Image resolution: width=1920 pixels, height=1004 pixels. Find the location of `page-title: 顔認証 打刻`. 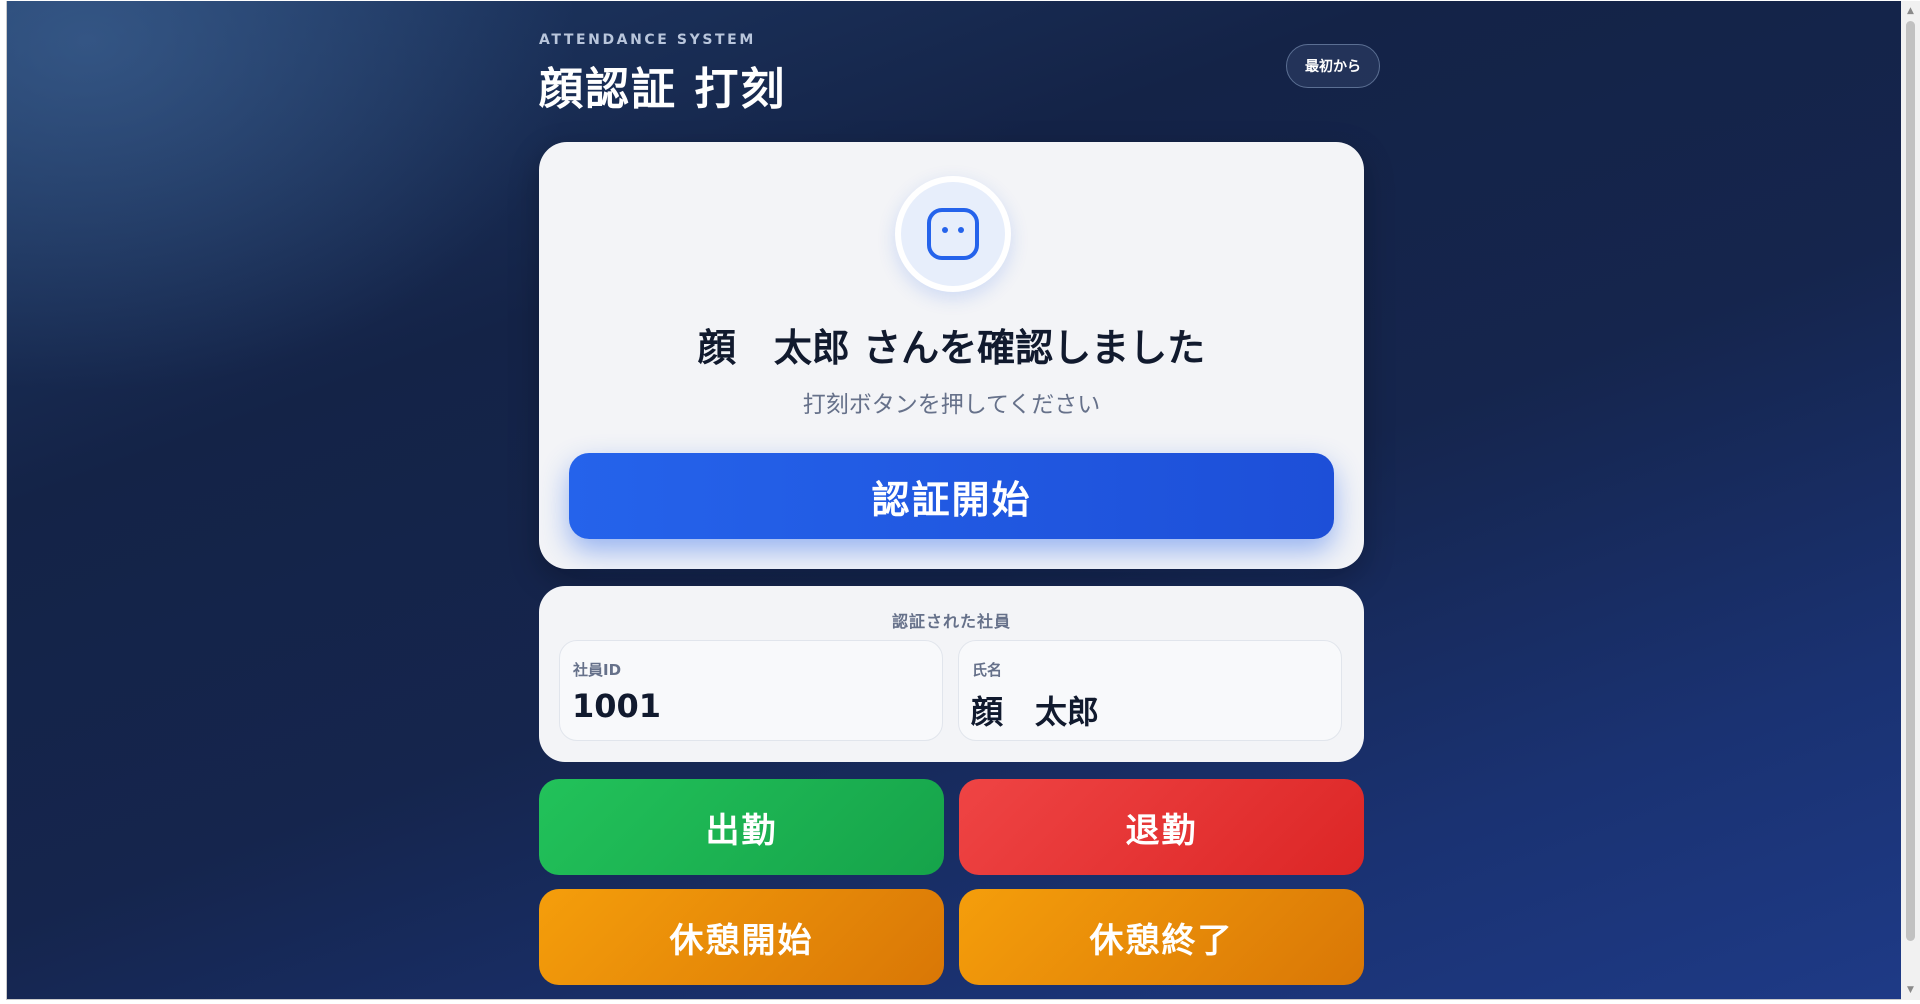

page-title: 顔認証 打刻 is located at coordinates (663, 89).